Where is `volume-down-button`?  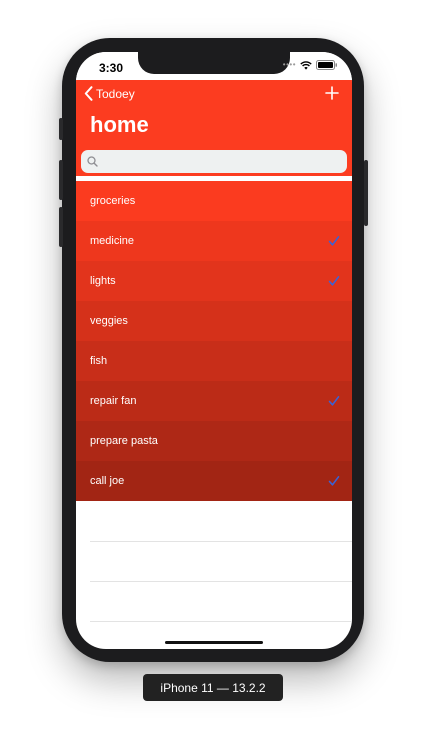
volume-down-button is located at coordinates (61, 227).